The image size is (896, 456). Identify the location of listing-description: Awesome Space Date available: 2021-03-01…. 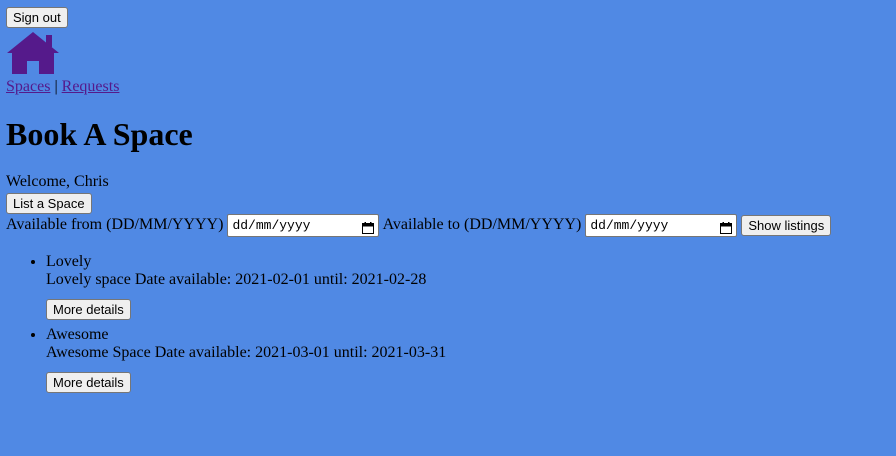
(246, 352).